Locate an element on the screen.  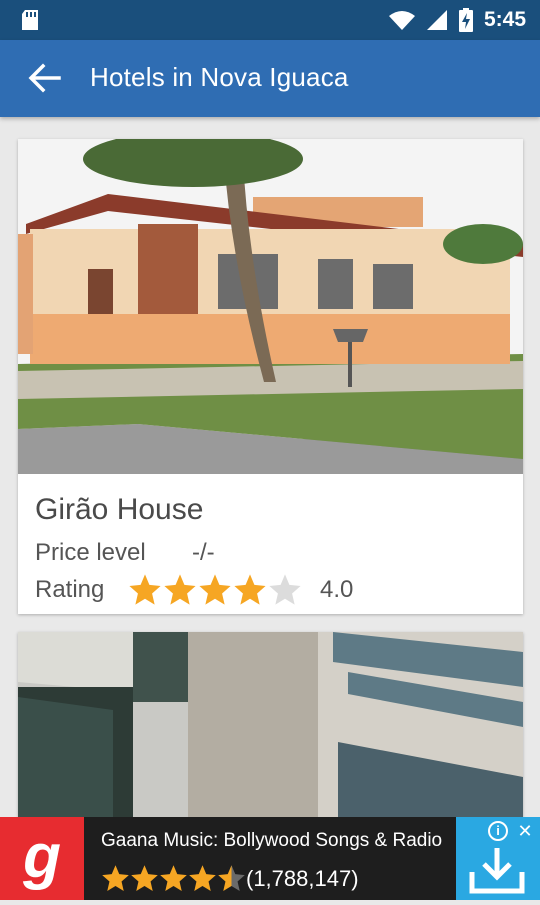
ad-close-icon: ✕ is located at coordinates (525, 831).